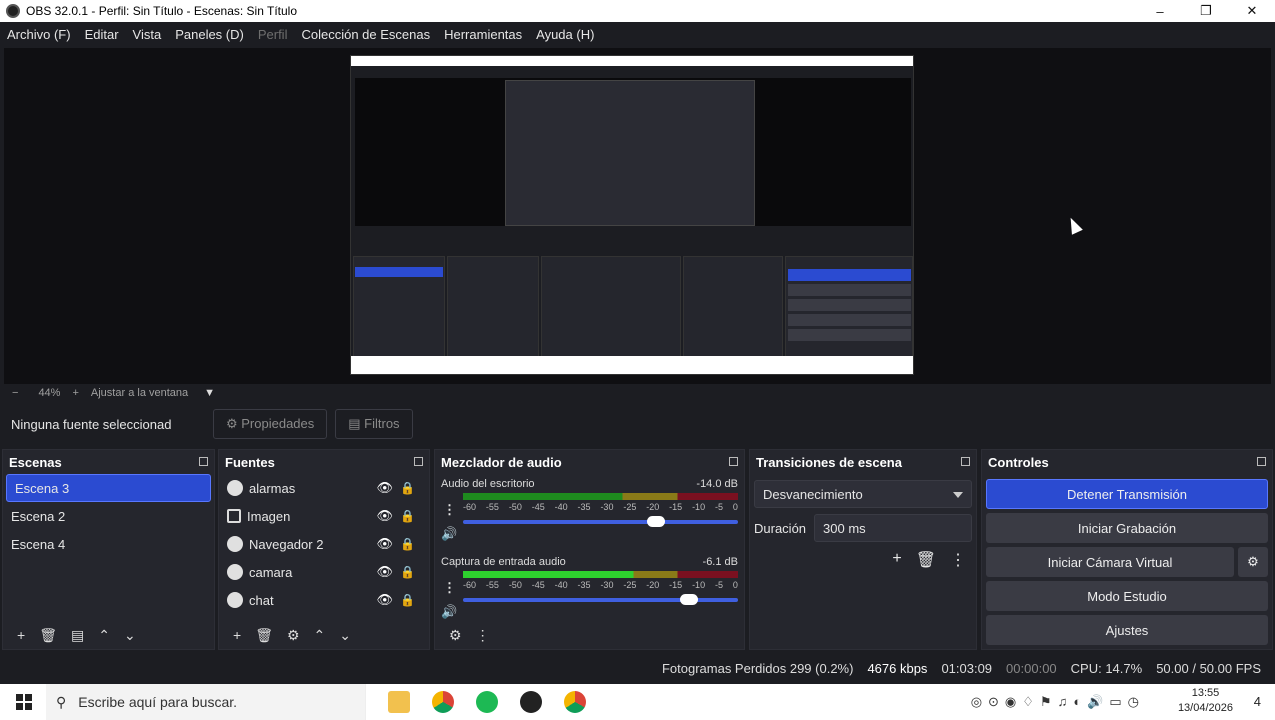 The image size is (1275, 720). What do you see at coordinates (1257, 701) in the screenshot?
I see `notification-icon: 4` at bounding box center [1257, 701].